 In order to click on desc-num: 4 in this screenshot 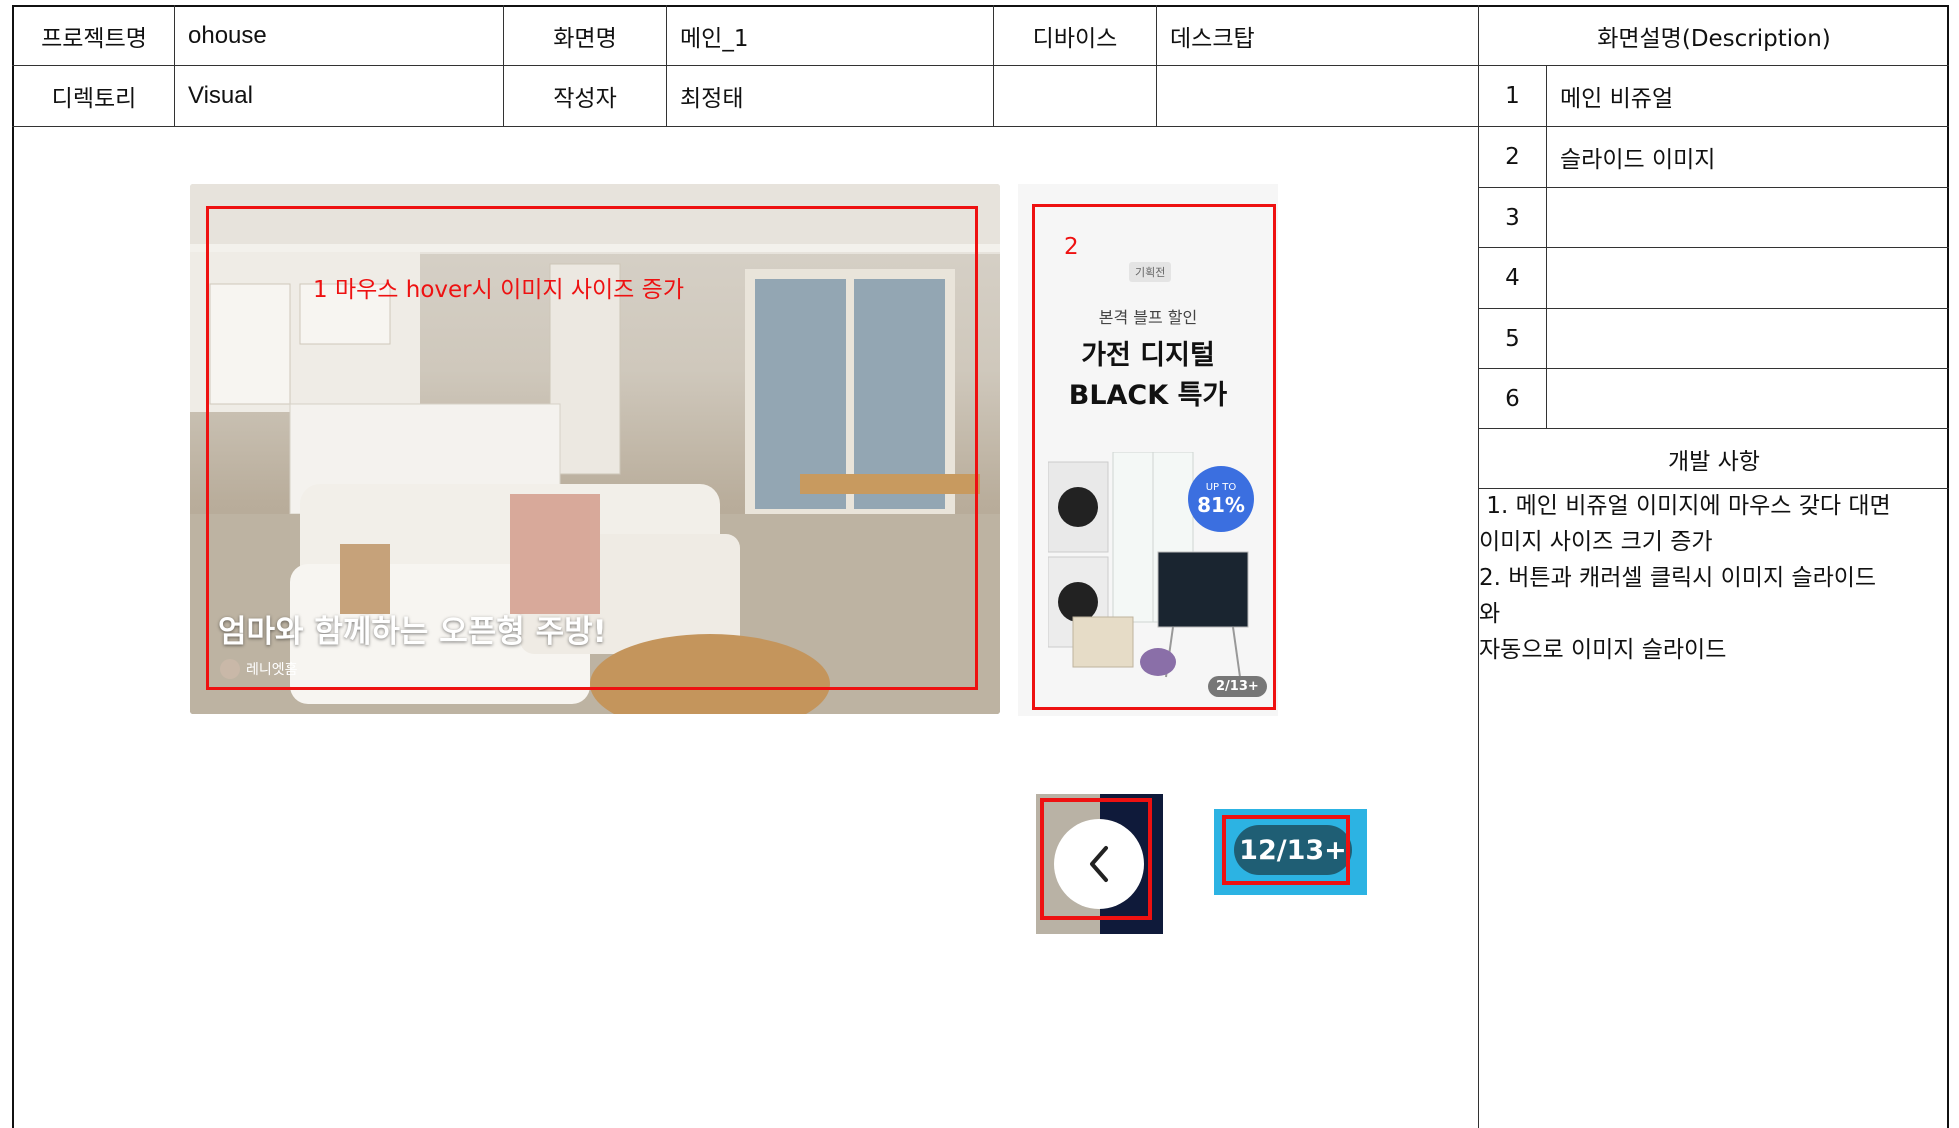, I will do `click(1512, 278)`.